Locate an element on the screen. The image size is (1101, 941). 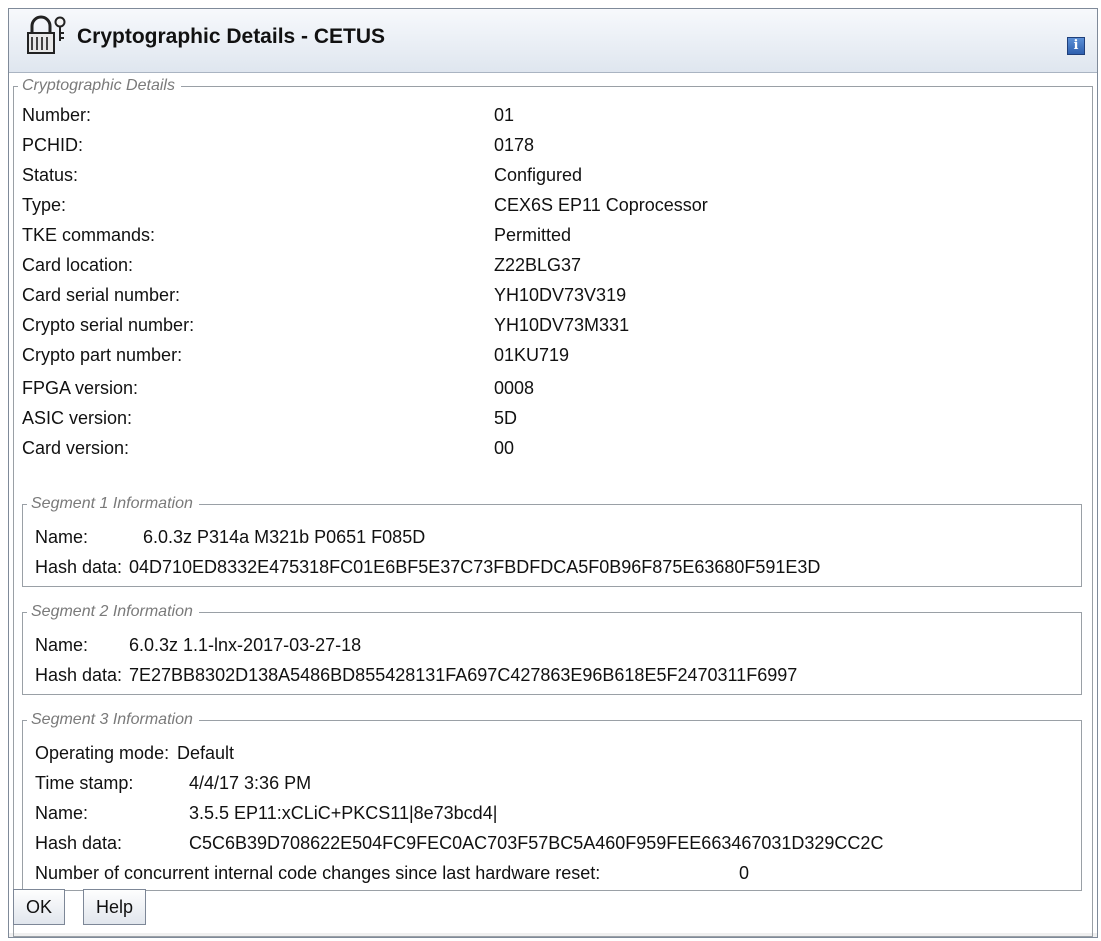
segment-1-legend: Segment 1 Information is located at coordinates (112, 503).